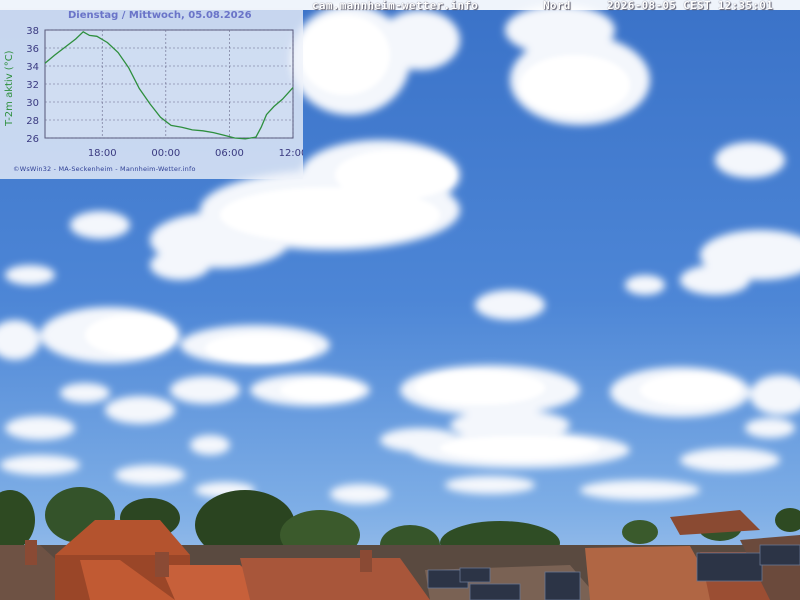 This screenshot has width=800, height=600. I want to click on direction-label: Nord, so click(557, 6).